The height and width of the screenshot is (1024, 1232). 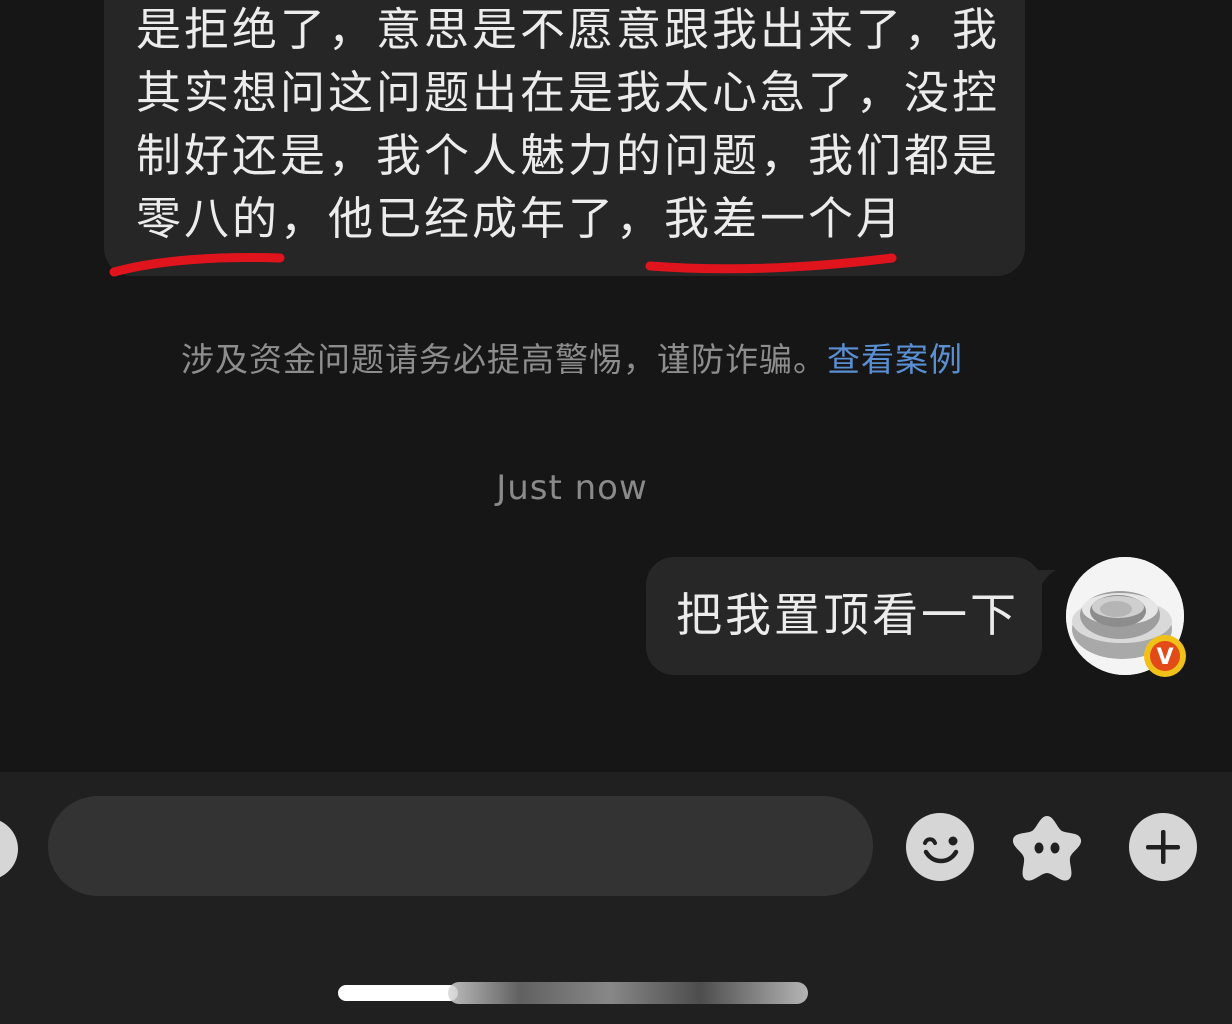 What do you see at coordinates (1163, 847) in the screenshot?
I see `plus-icon` at bounding box center [1163, 847].